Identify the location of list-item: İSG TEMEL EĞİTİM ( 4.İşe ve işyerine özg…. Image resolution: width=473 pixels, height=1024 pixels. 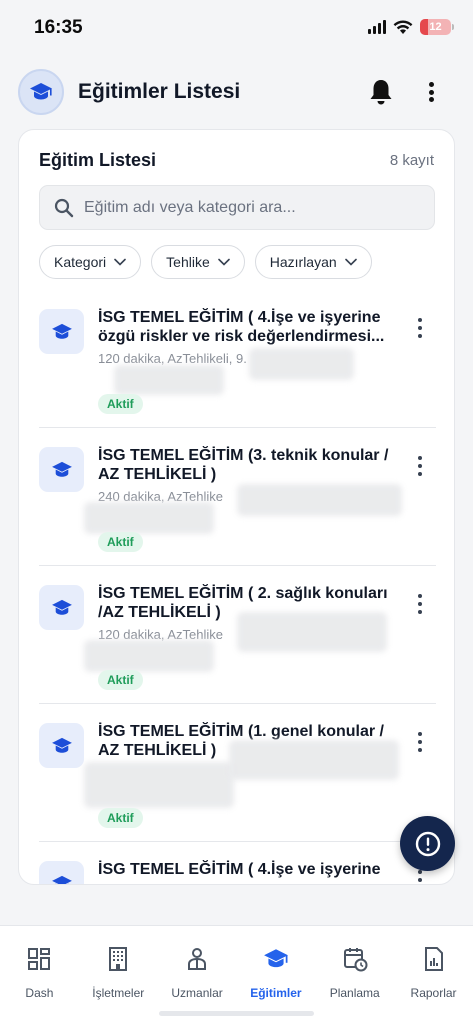
(237, 359).